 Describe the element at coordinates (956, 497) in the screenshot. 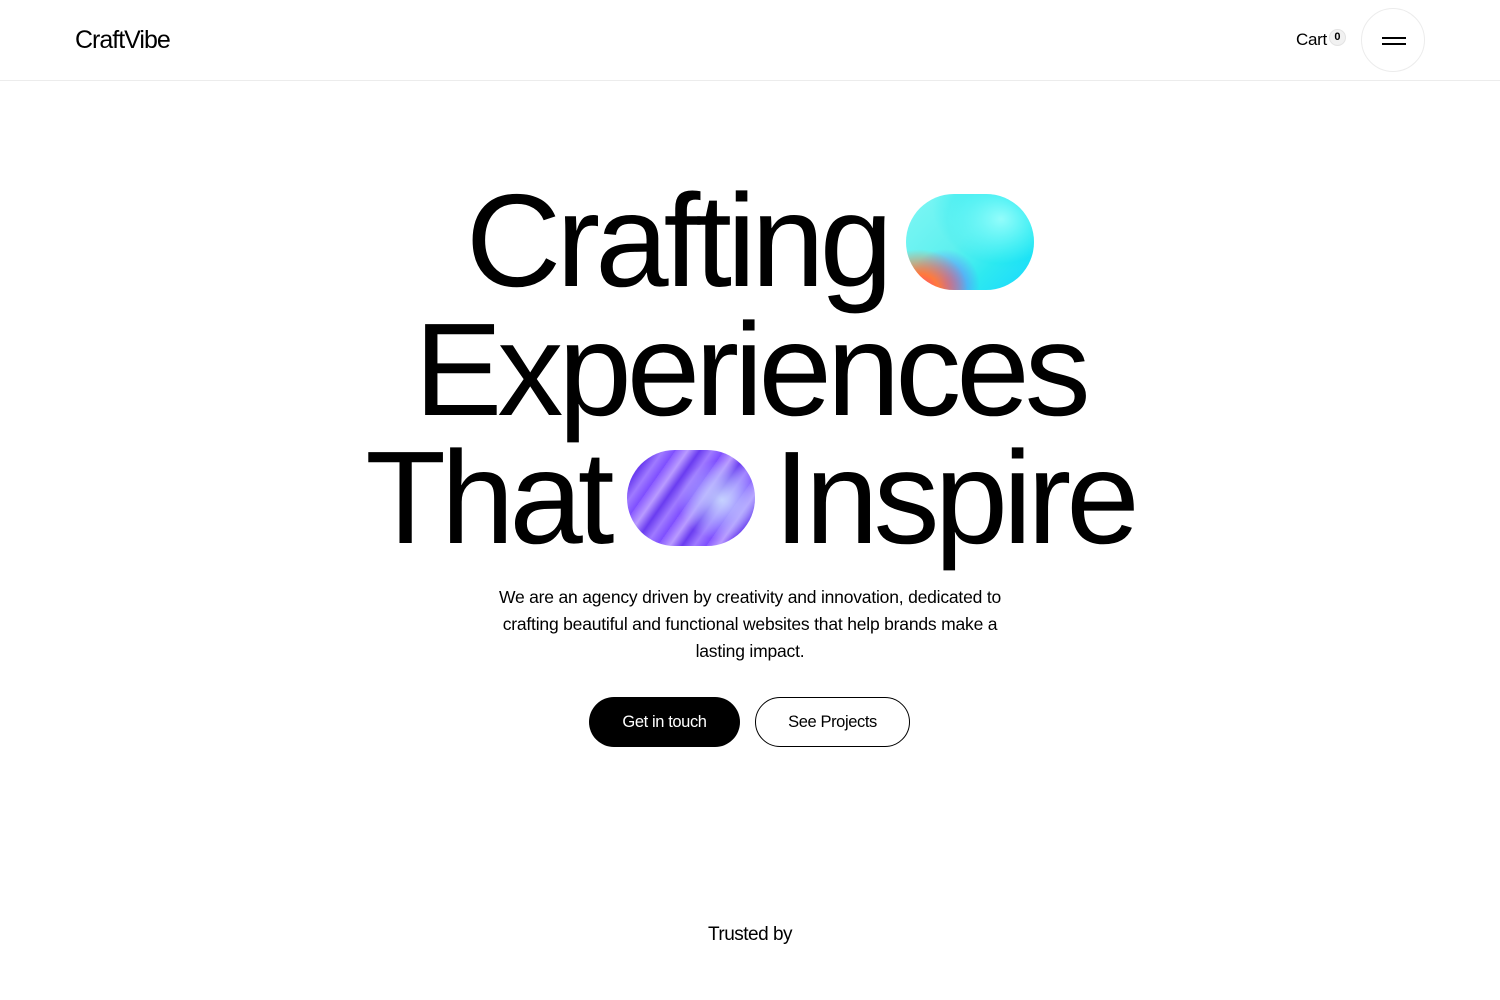

I see `hero-word-inspire: Inspire` at that location.